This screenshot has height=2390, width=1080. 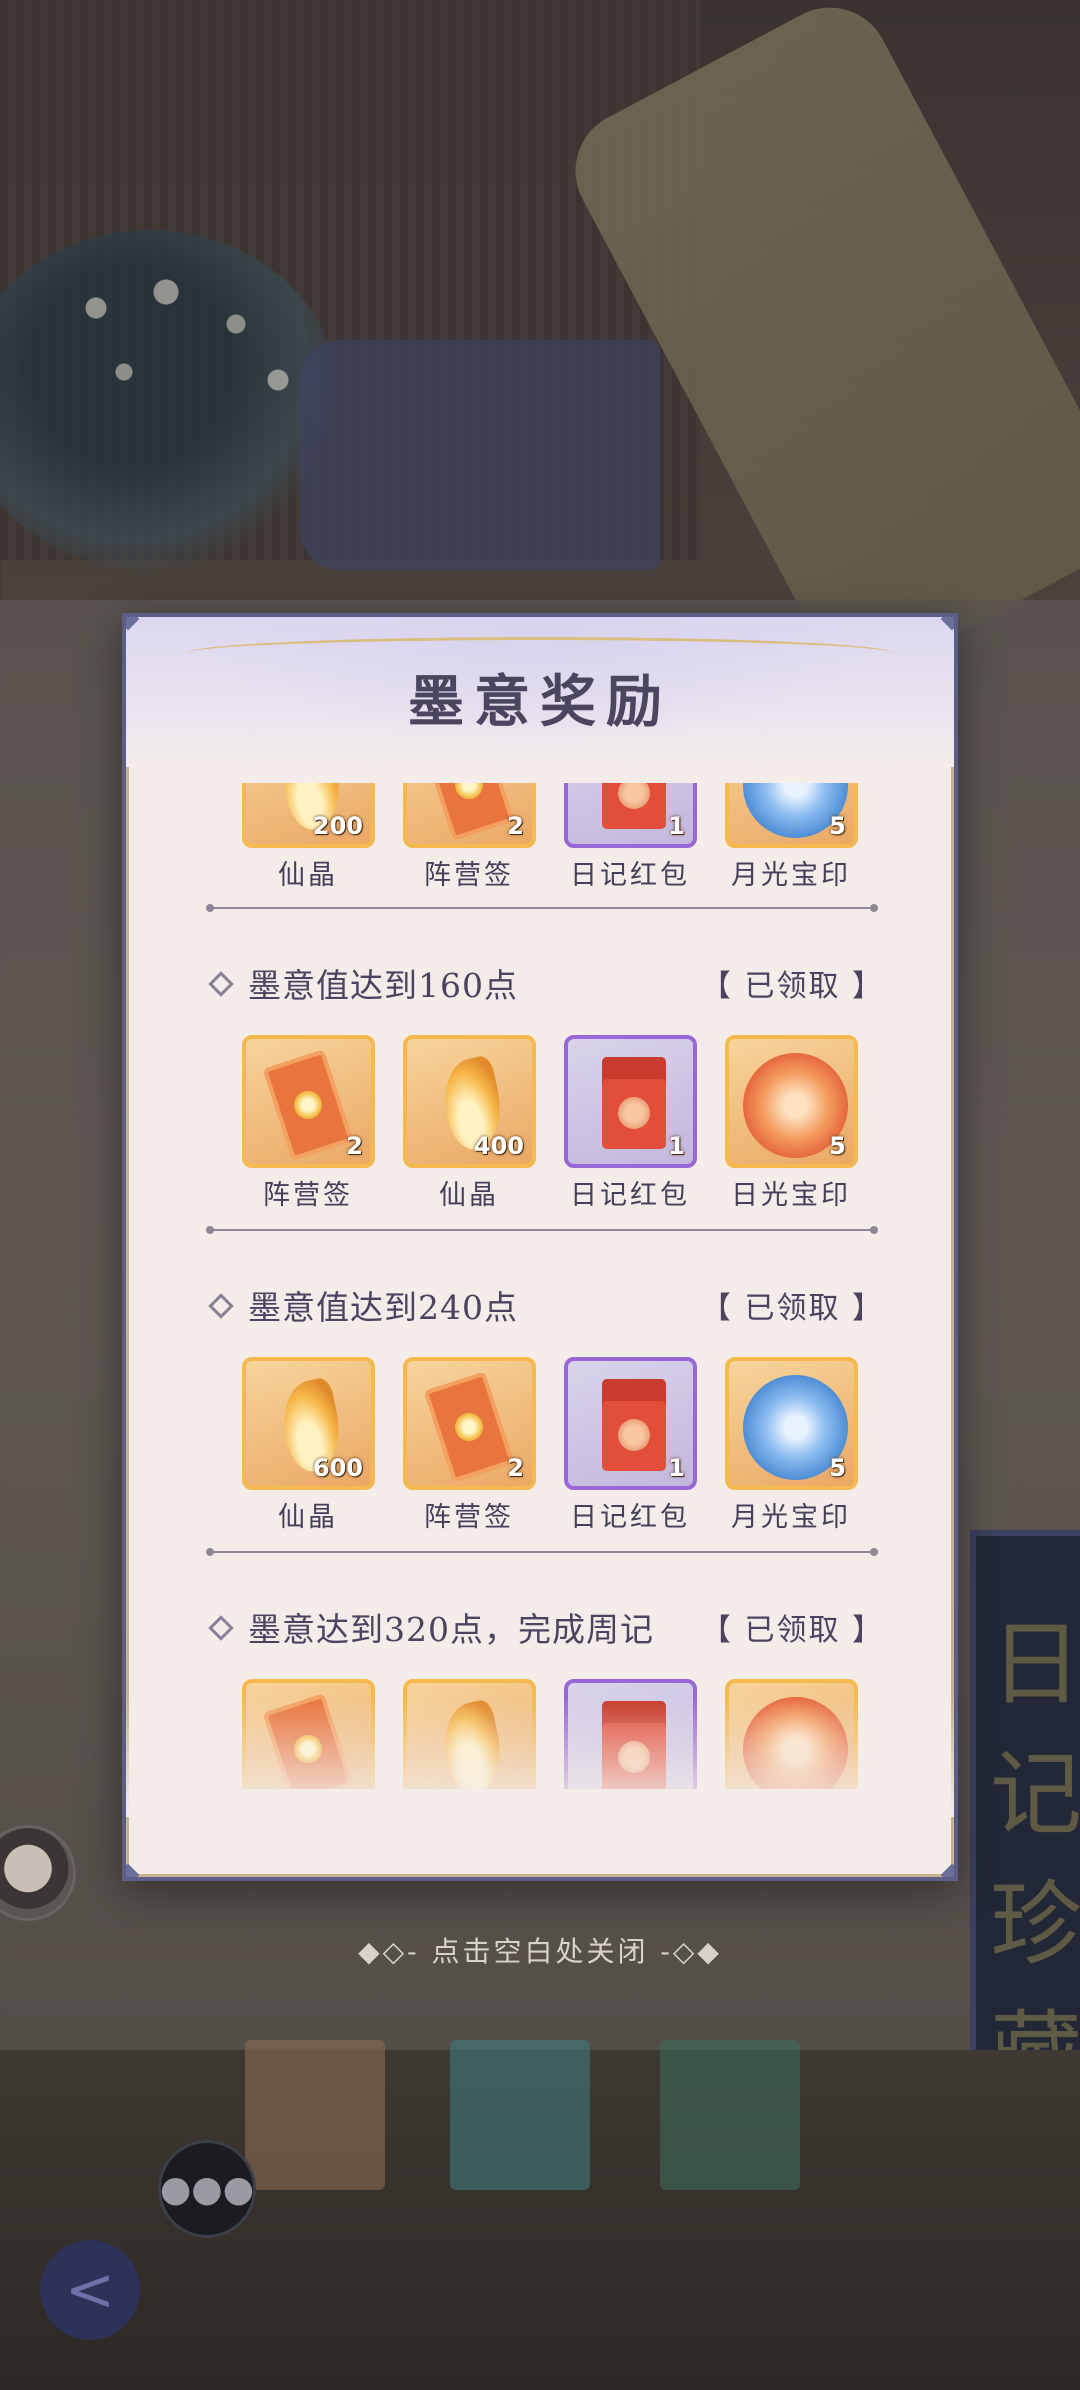 What do you see at coordinates (469, 1101) in the screenshot?
I see `reward-tile: 400` at bounding box center [469, 1101].